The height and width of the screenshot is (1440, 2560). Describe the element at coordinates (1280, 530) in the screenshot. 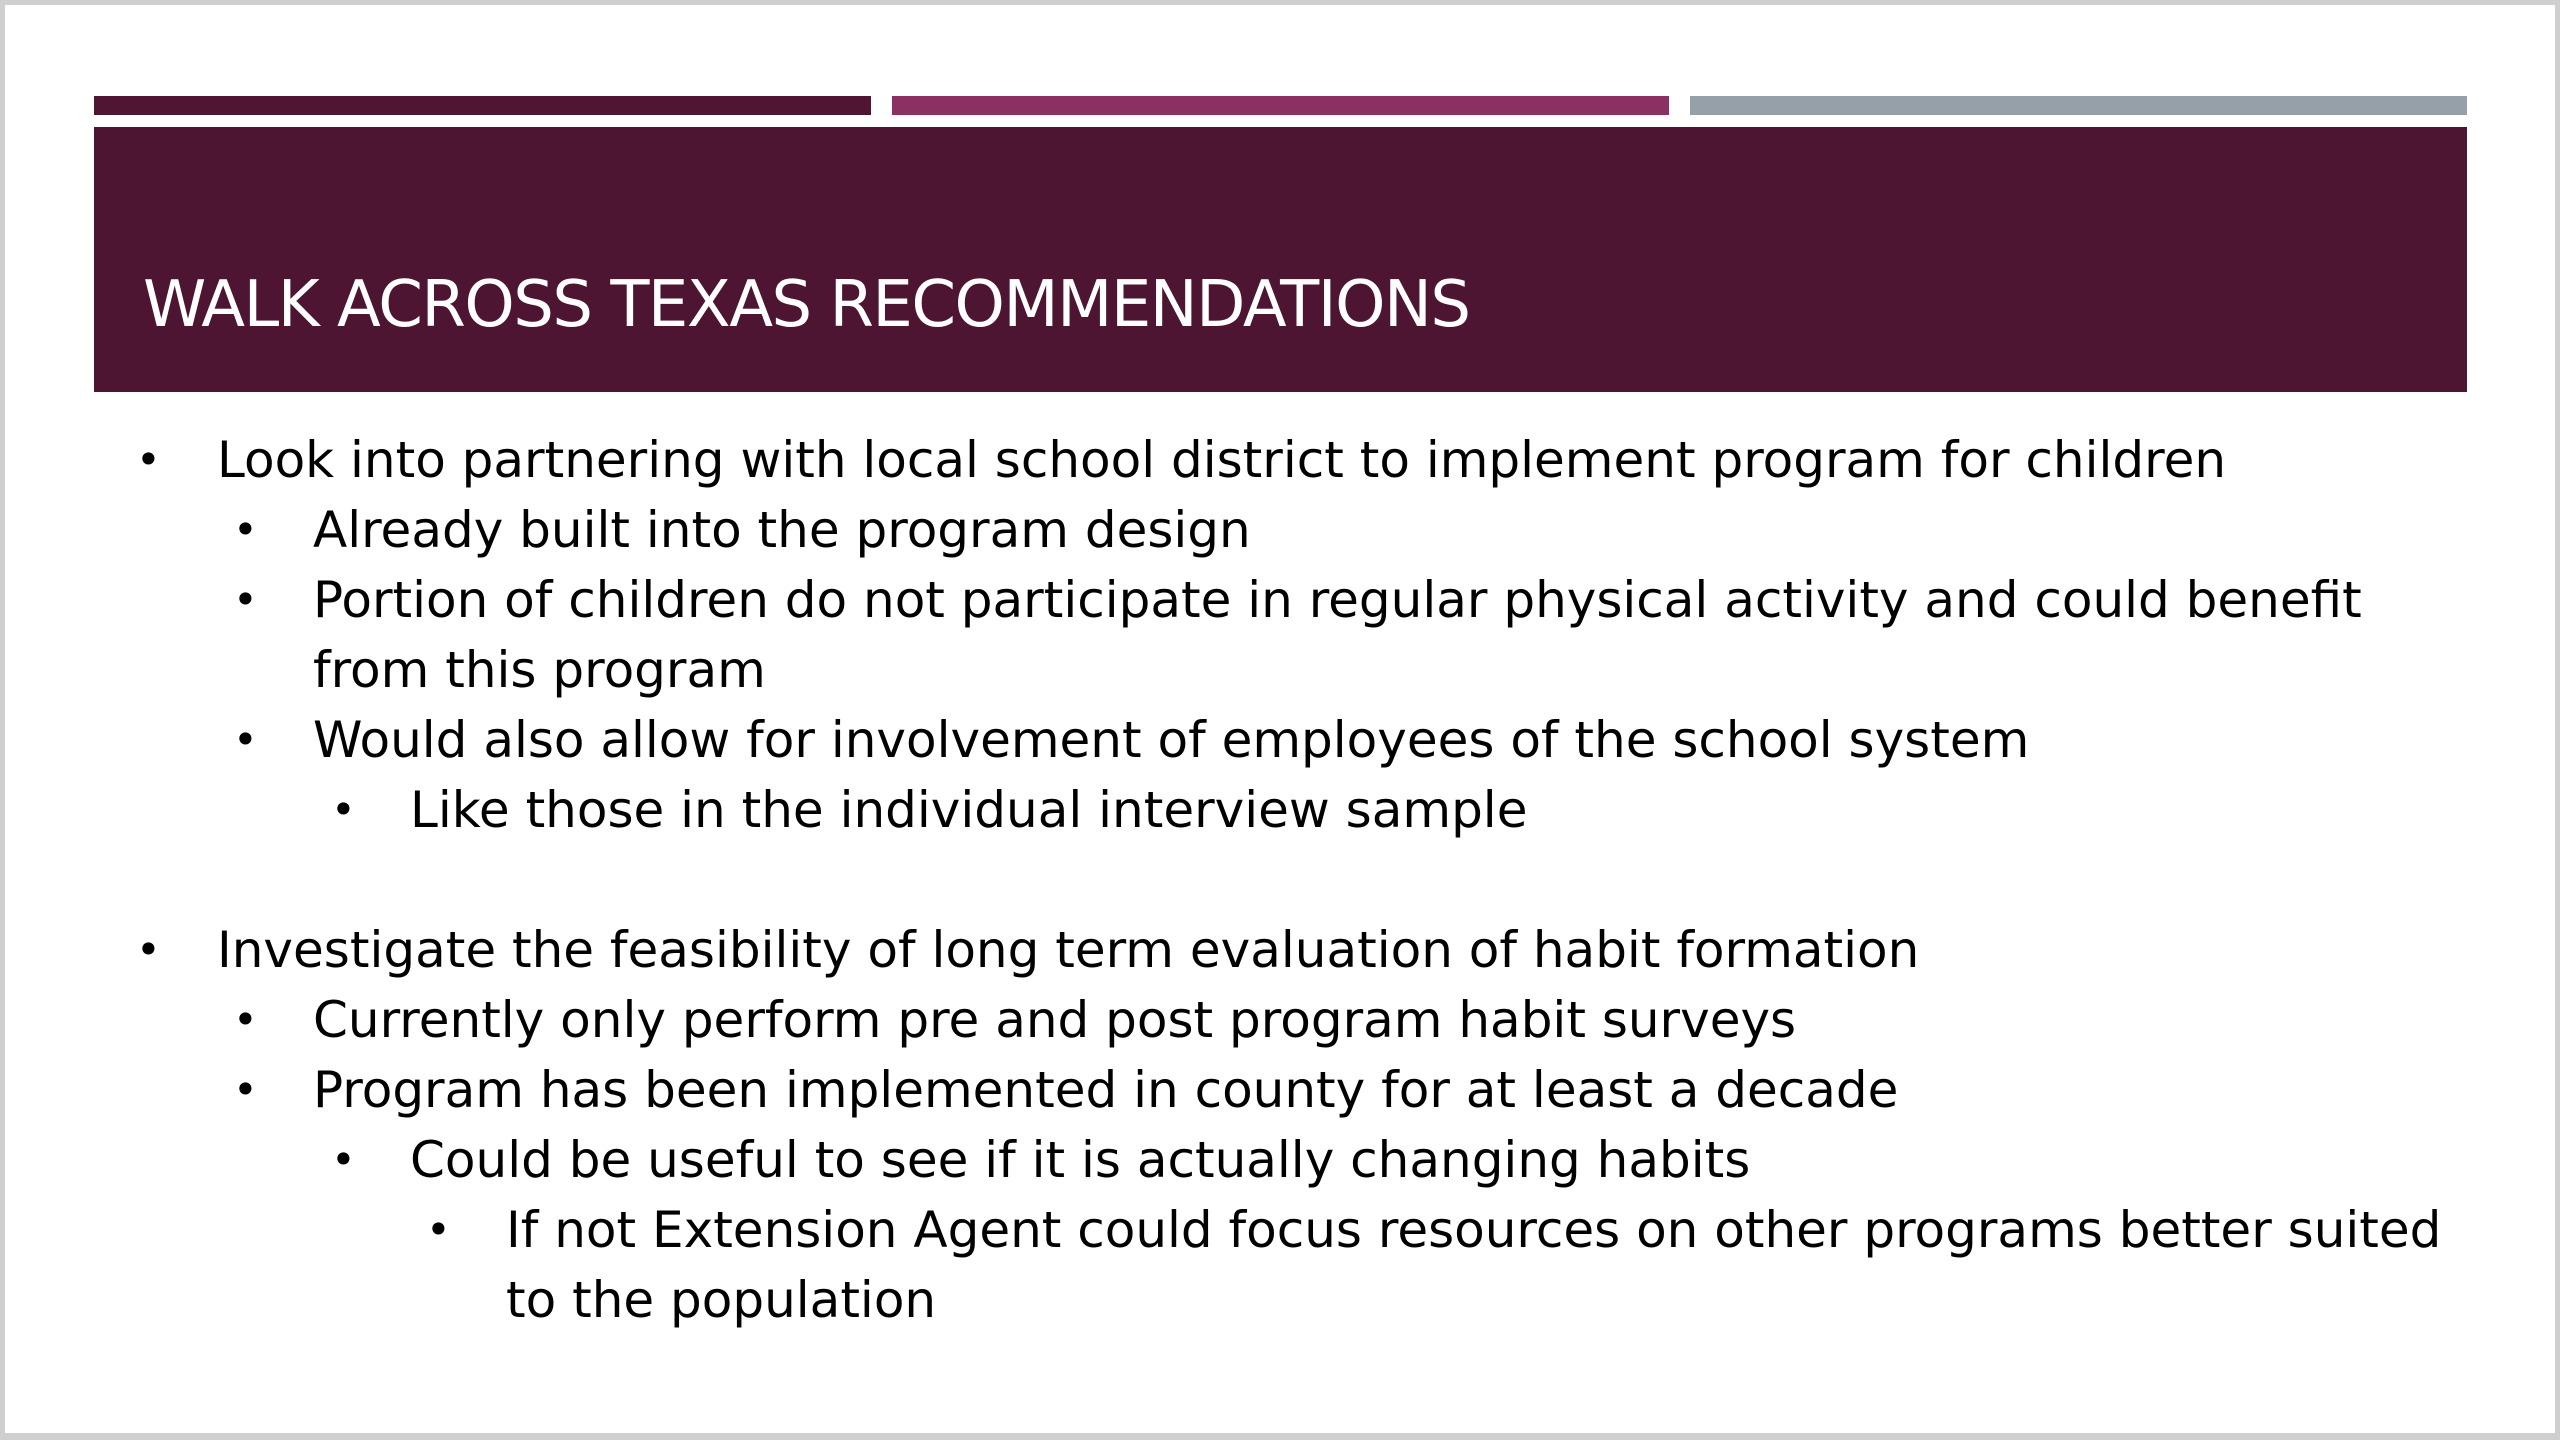

I see `bullet-item: • Already built into the program design` at that location.